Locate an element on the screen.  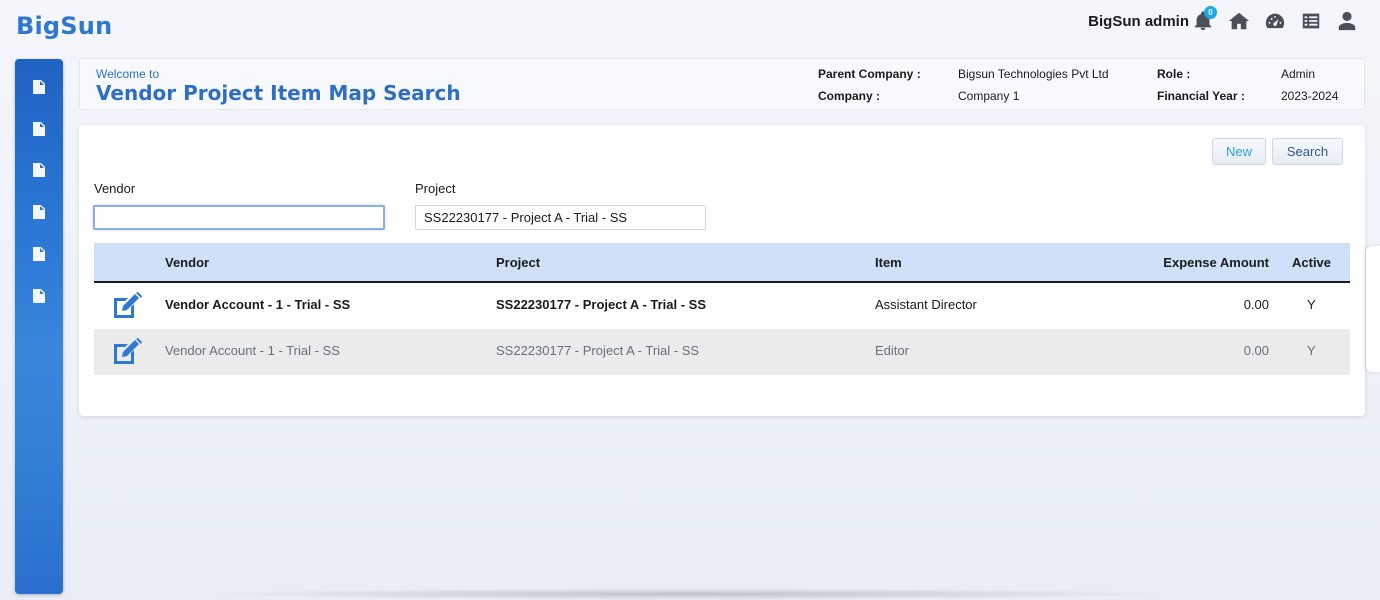
project-input is located at coordinates (560, 217).